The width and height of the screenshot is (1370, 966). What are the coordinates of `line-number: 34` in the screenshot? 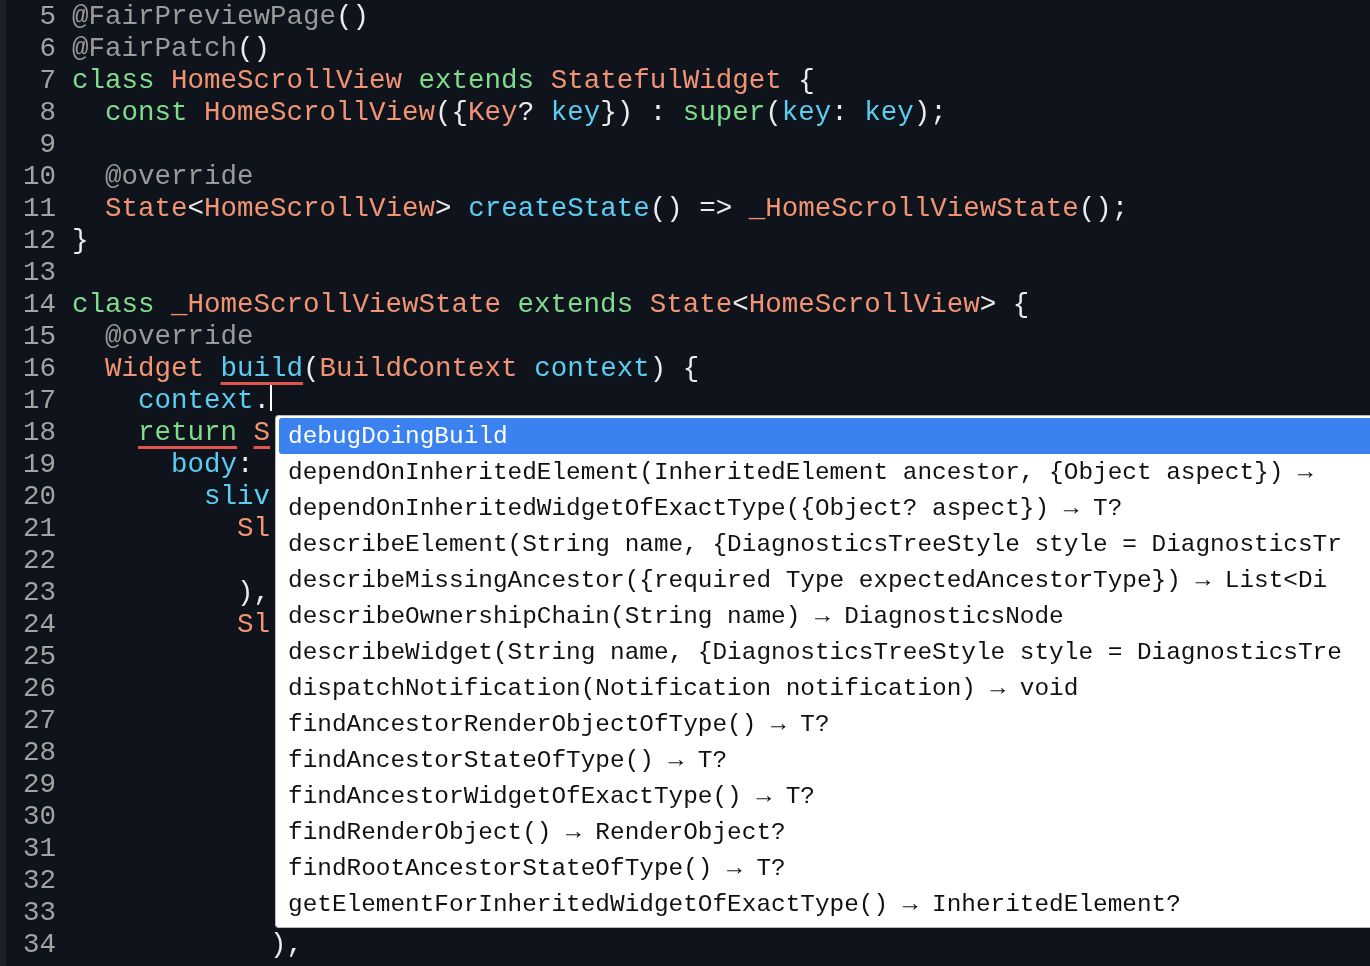 It's located at (39, 944).